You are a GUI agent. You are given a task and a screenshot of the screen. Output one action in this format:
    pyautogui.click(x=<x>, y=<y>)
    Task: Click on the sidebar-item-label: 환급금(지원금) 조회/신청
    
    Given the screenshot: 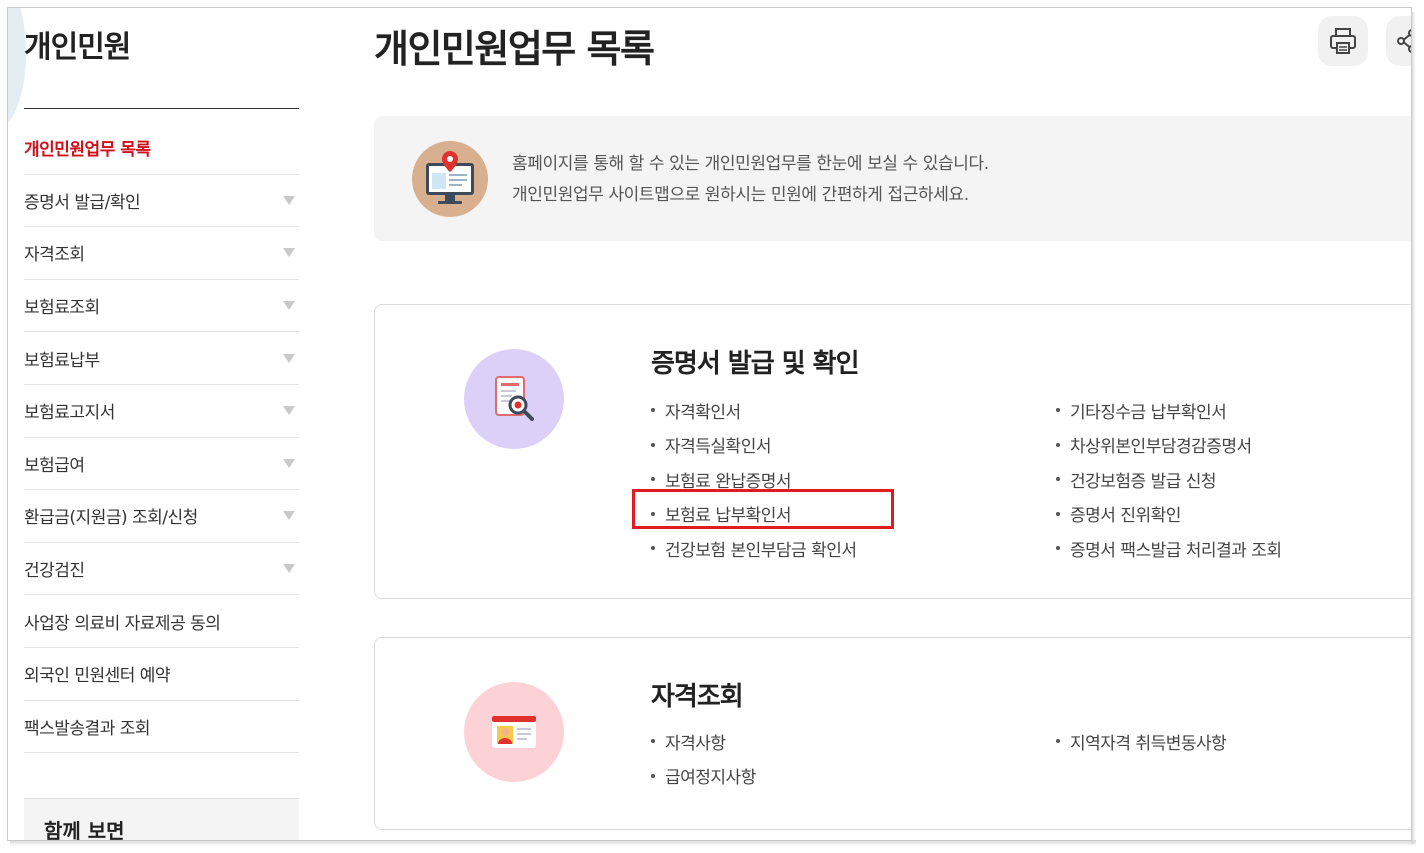 What is the action you would take?
    pyautogui.click(x=111, y=518)
    